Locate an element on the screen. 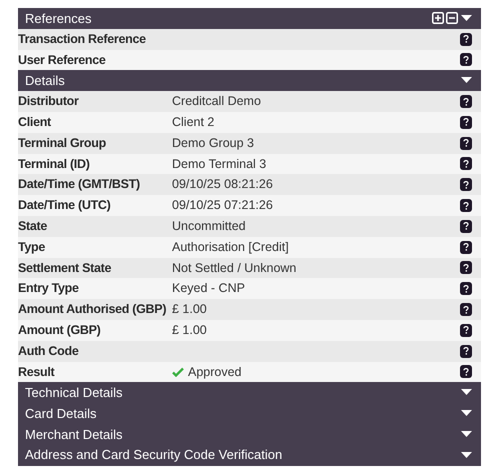 The width and height of the screenshot is (496, 472). check-icon is located at coordinates (178, 371).